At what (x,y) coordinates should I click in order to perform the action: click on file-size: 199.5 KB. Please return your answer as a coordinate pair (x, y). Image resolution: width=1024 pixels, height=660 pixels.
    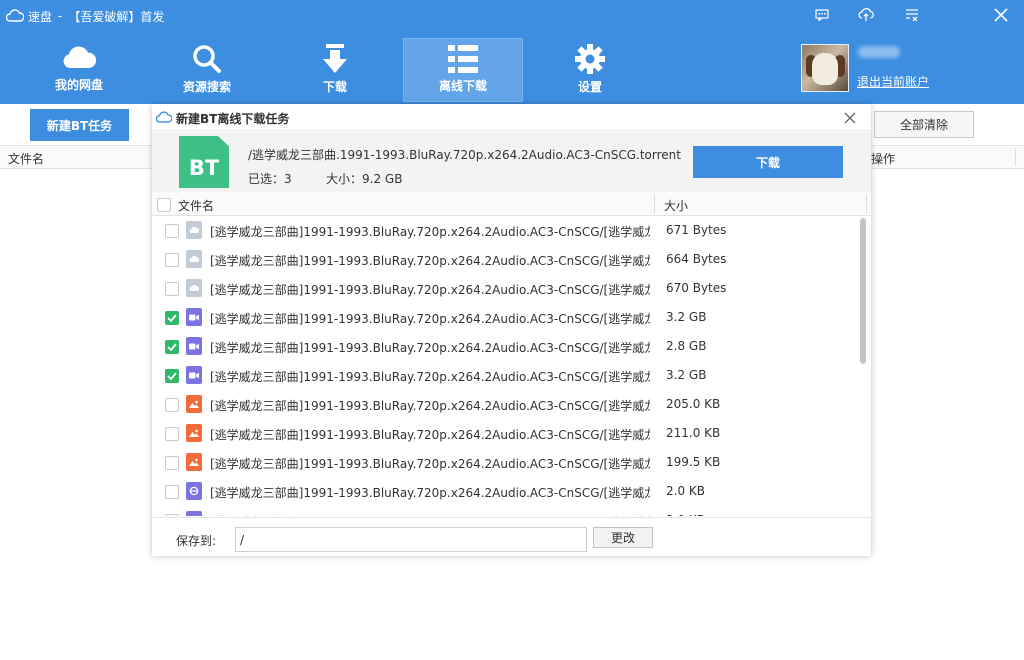
    Looking at the image, I should click on (693, 462).